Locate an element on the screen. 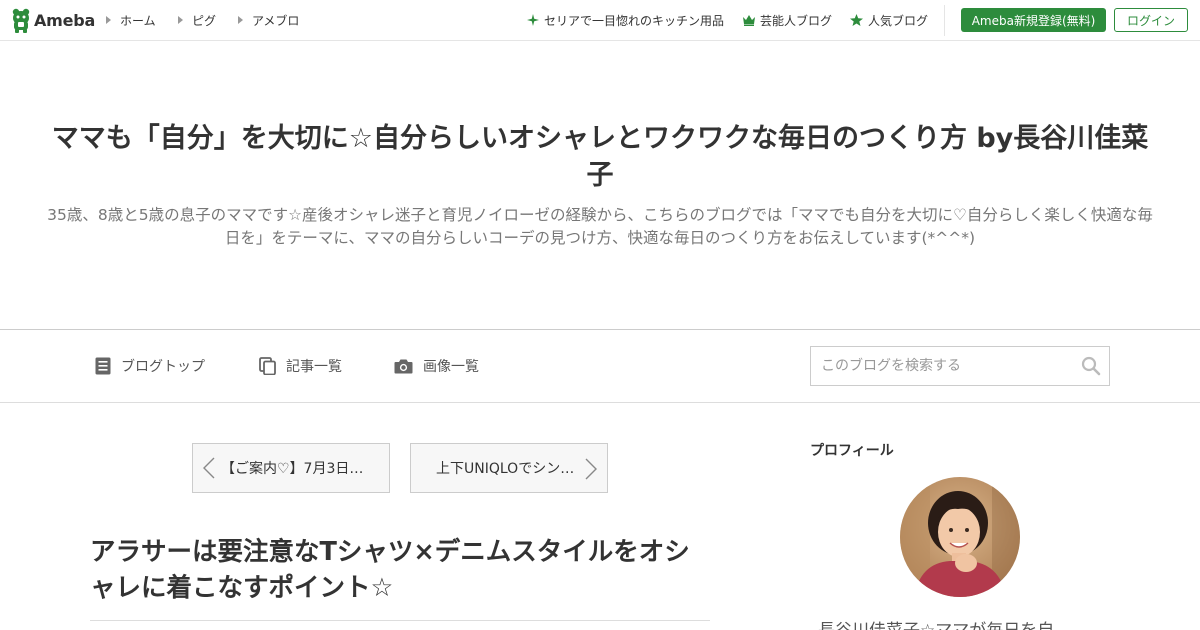 The height and width of the screenshot is (630, 1200). logo-text: Ameba is located at coordinates (65, 20).